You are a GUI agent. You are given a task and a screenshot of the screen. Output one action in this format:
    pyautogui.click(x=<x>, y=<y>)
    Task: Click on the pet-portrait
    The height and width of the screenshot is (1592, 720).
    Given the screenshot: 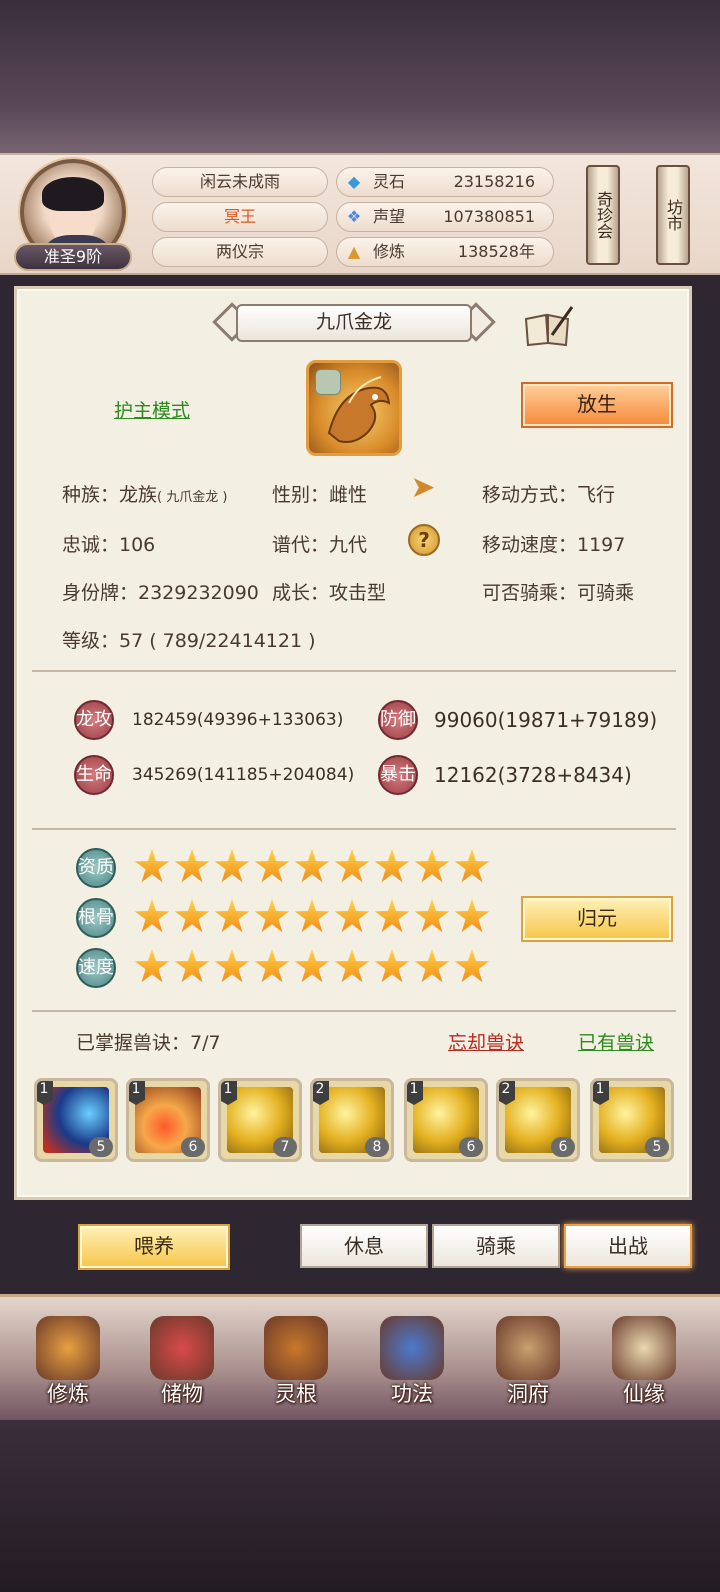 What is the action you would take?
    pyautogui.click(x=354, y=408)
    